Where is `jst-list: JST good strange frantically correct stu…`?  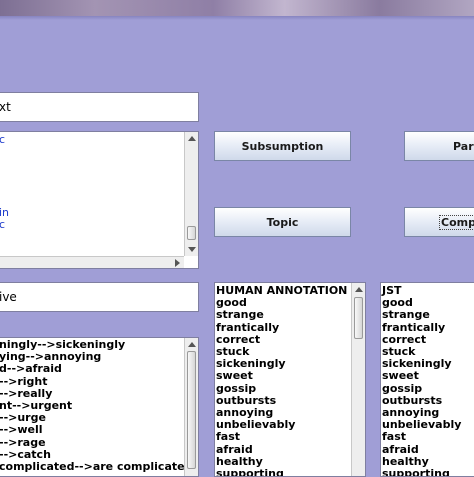 jst-list: JST good strange frantically correct stu… is located at coordinates (421, 380).